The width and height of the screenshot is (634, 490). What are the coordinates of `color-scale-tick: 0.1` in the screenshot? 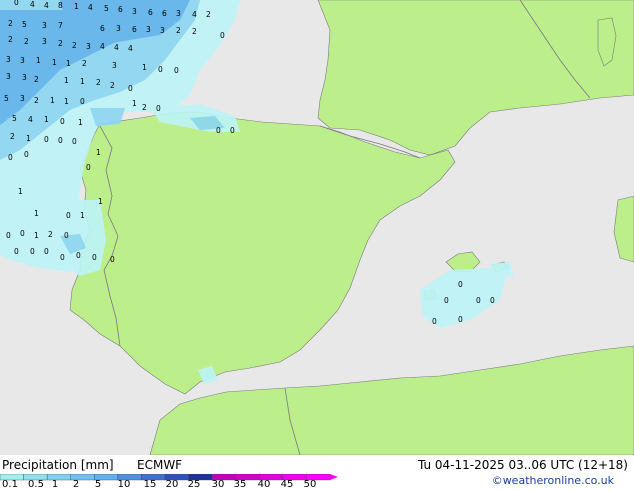 It's located at (10, 484).